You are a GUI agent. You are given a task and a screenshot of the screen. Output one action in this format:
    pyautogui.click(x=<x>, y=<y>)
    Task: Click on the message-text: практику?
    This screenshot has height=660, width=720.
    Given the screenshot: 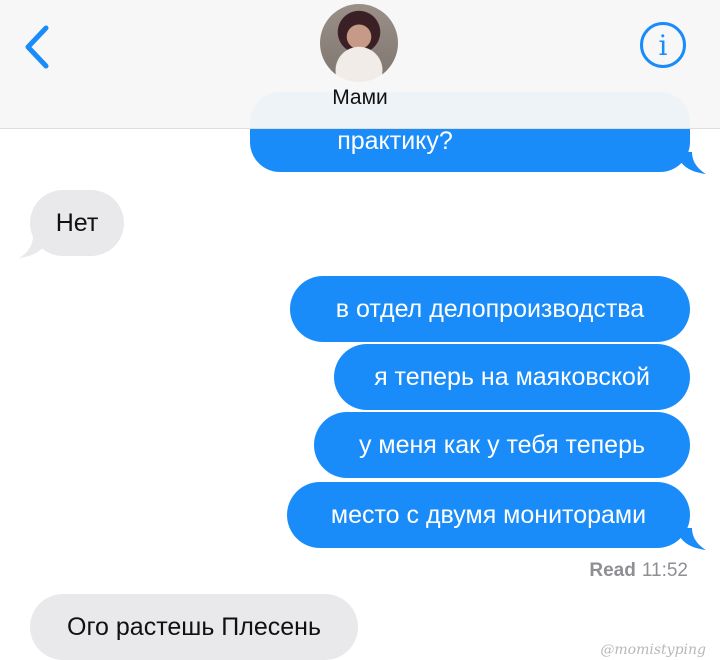 What is the action you would take?
    pyautogui.click(x=395, y=141)
    